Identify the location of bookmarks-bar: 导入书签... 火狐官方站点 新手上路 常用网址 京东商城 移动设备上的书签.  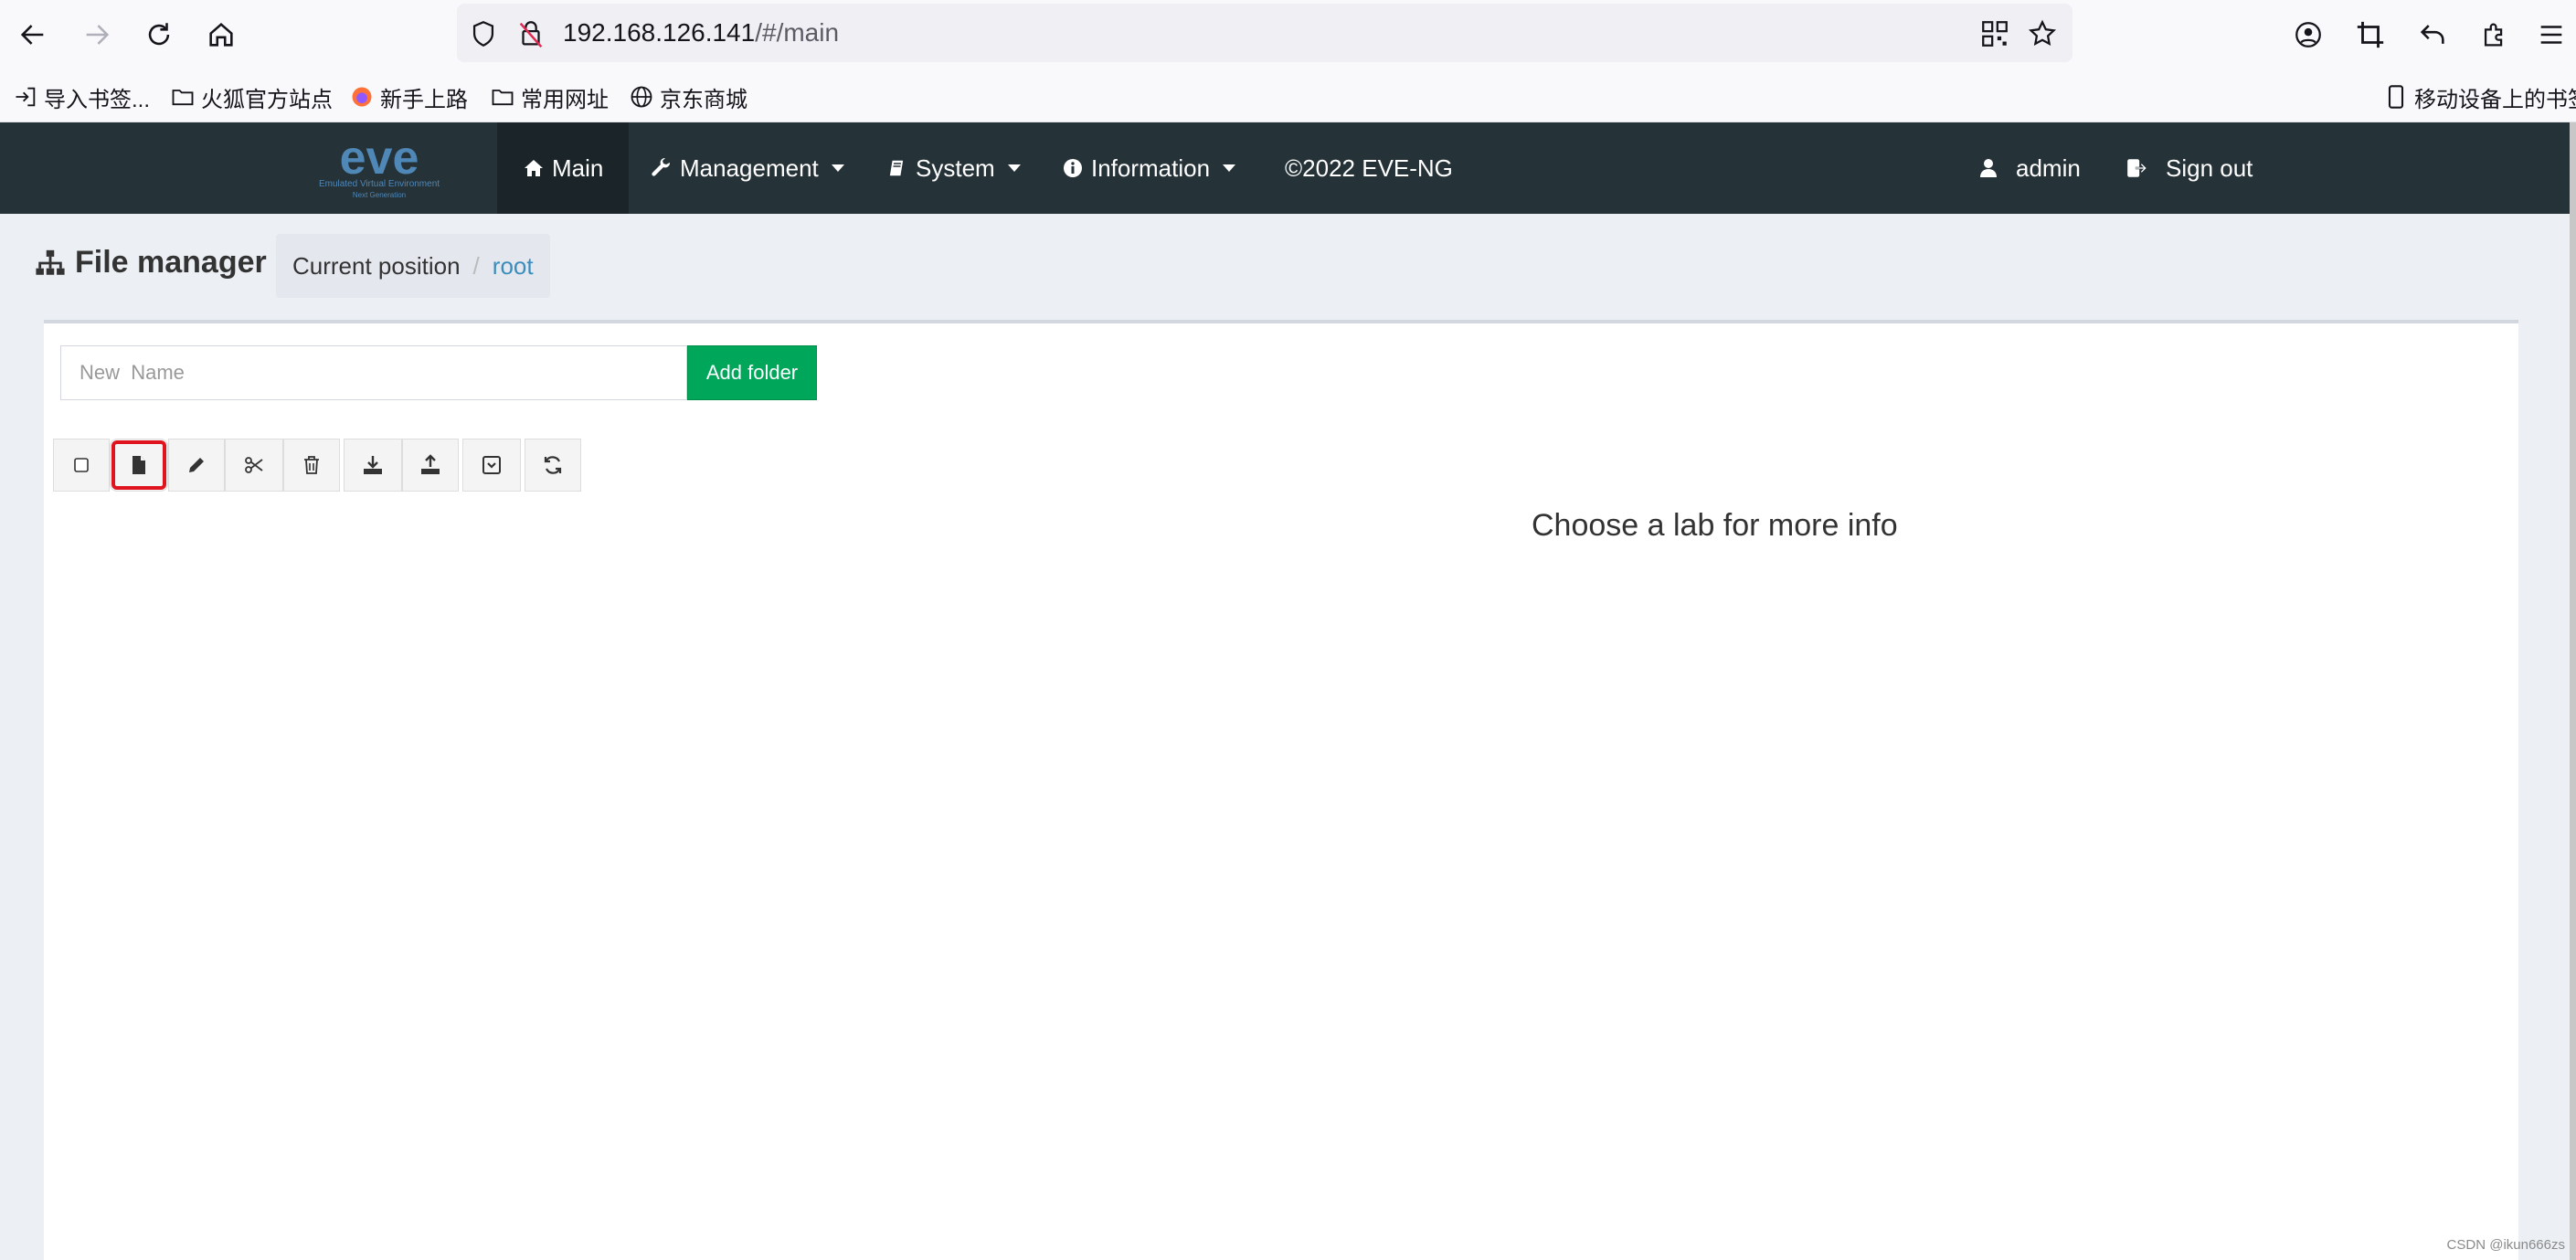
(1288, 96).